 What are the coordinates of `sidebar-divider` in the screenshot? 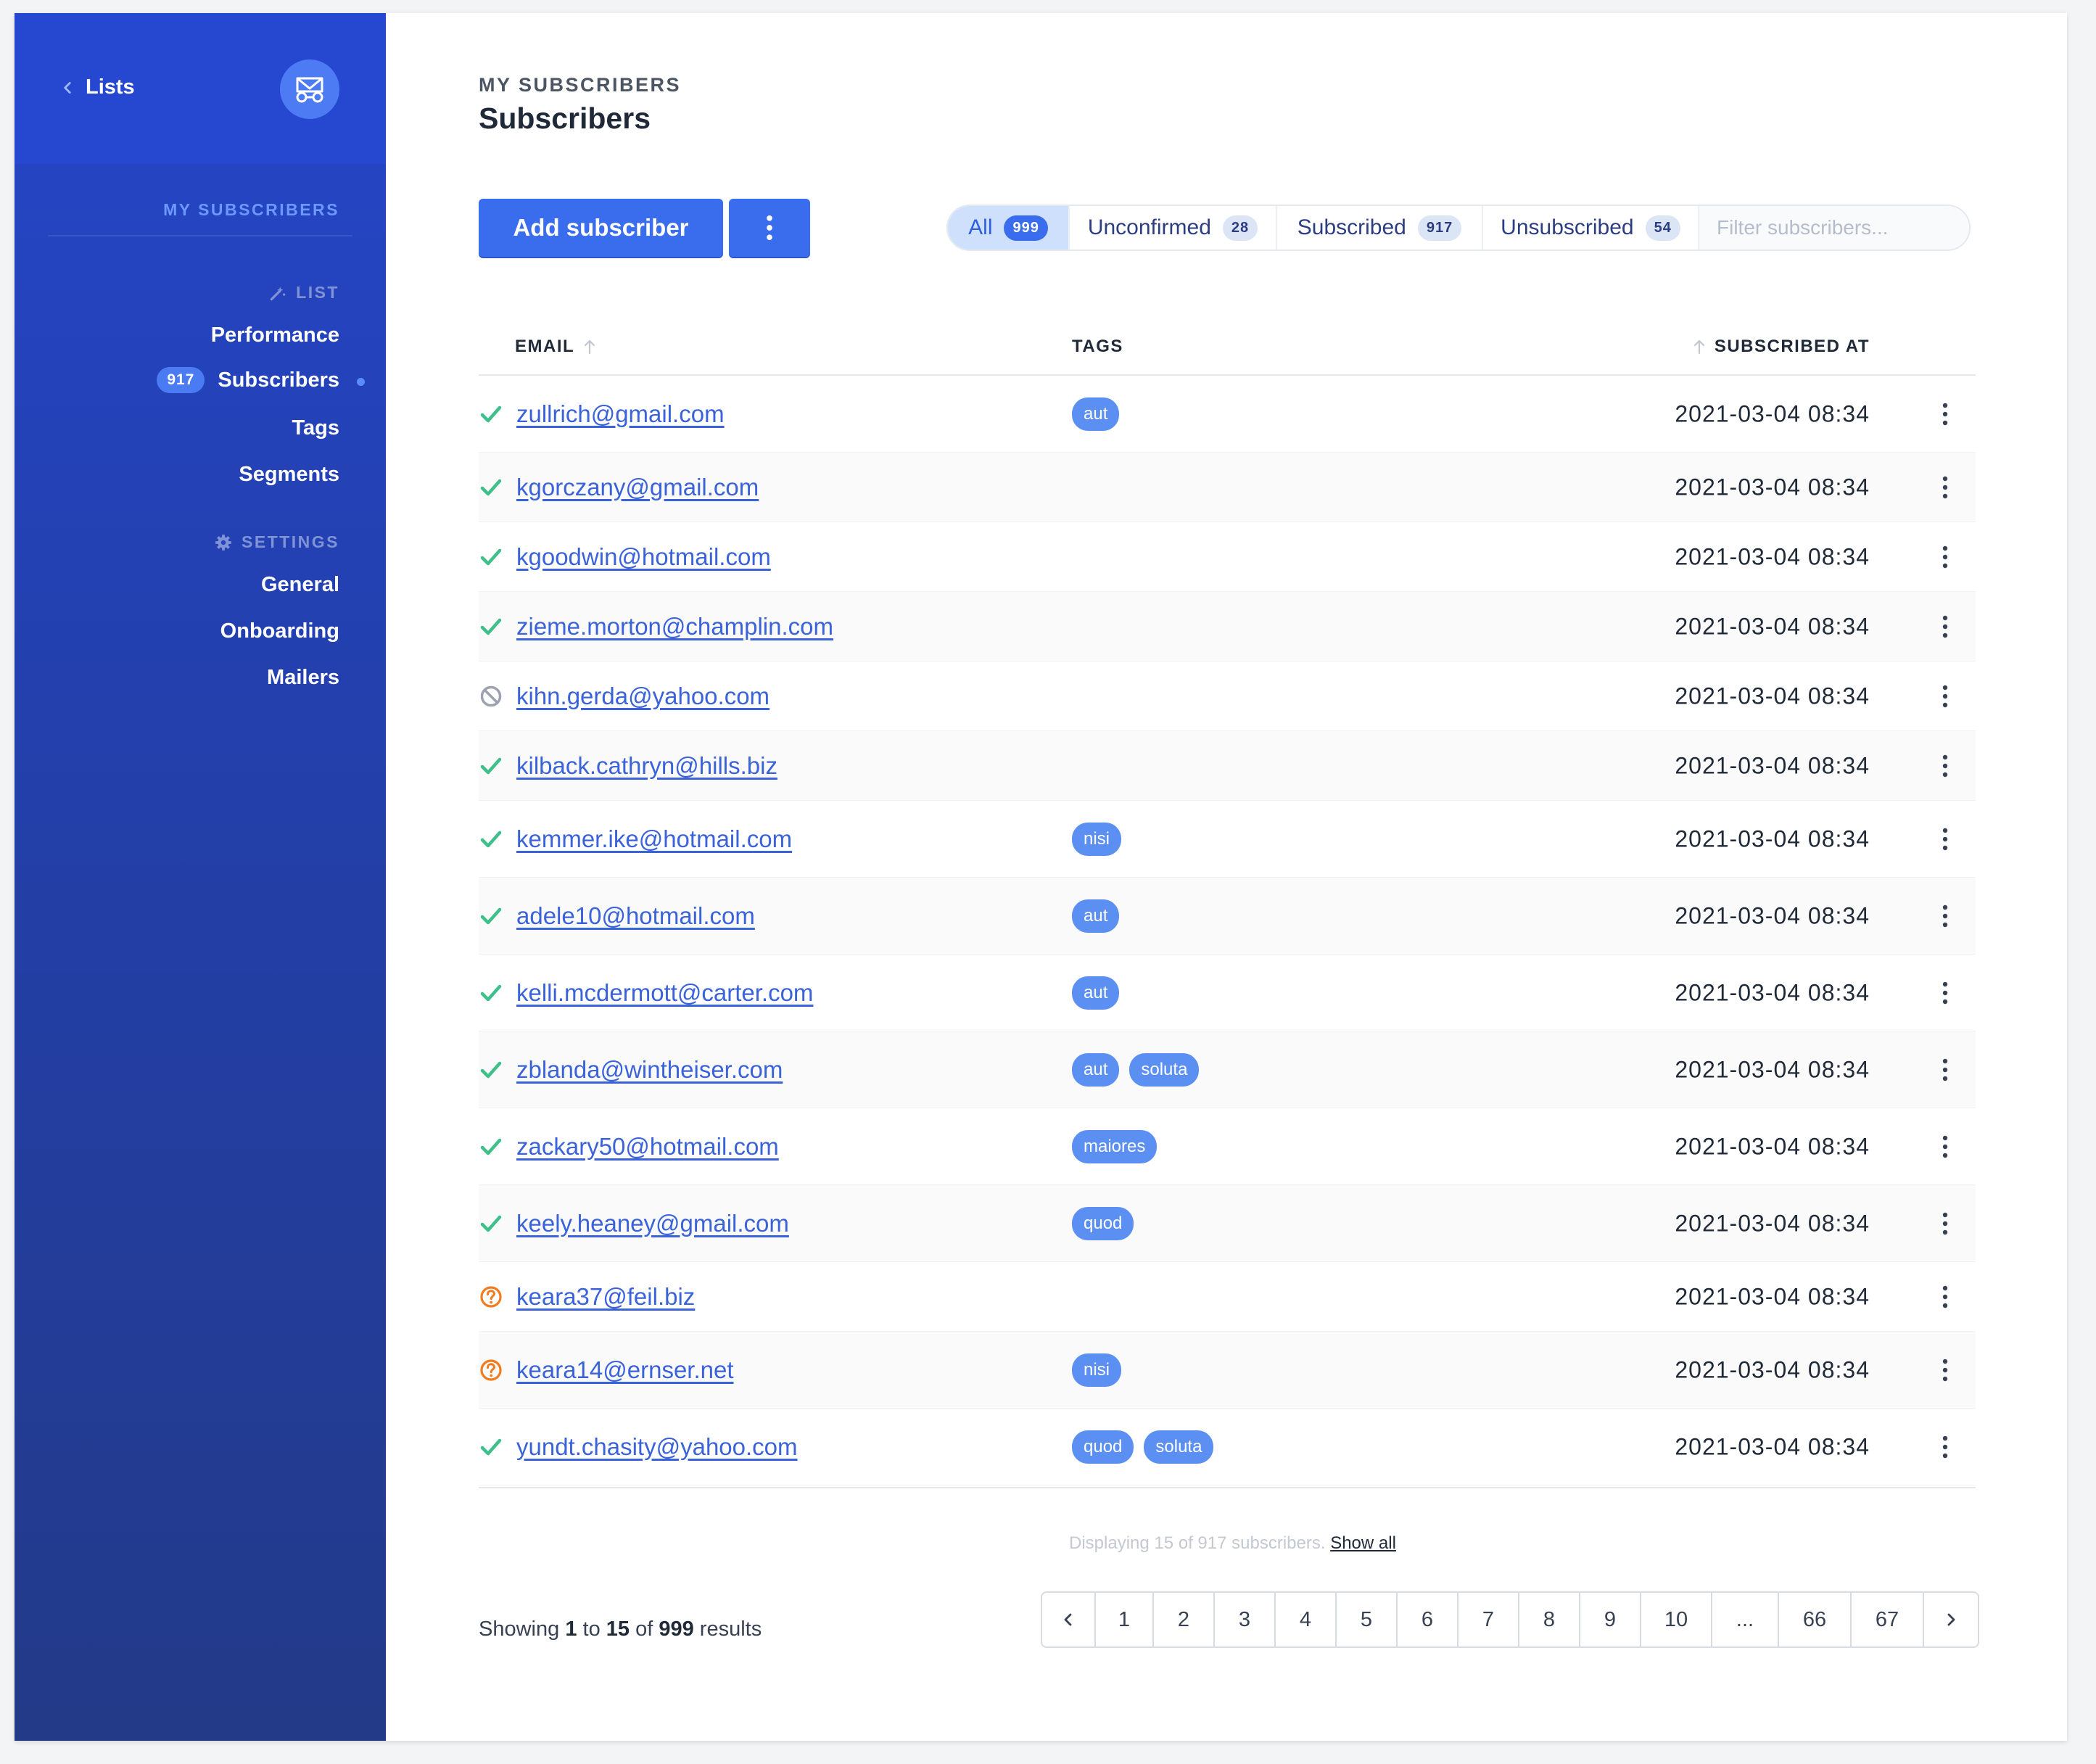 It's located at (200, 235).